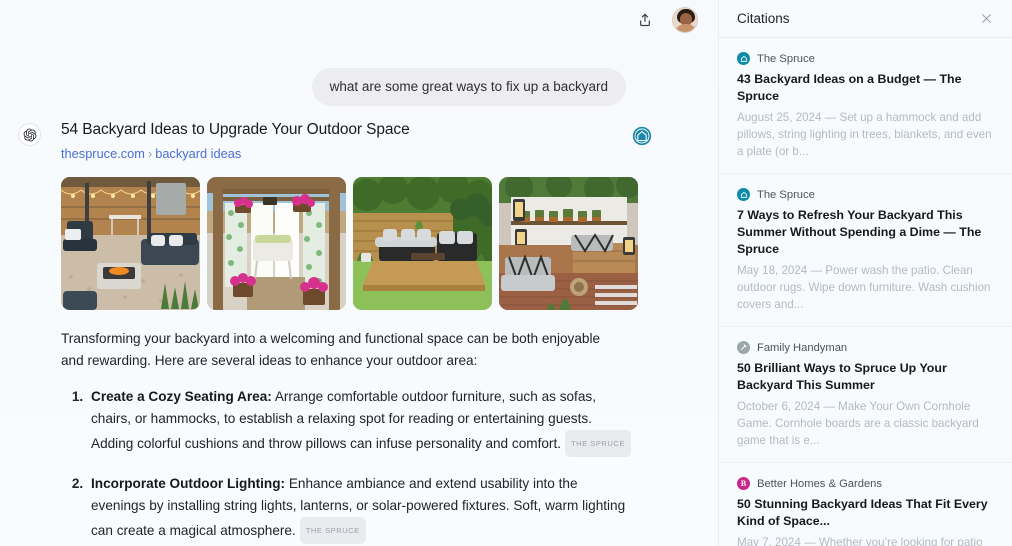 The width and height of the screenshot is (1012, 546). I want to click on citations-header: Citations, so click(865, 19).